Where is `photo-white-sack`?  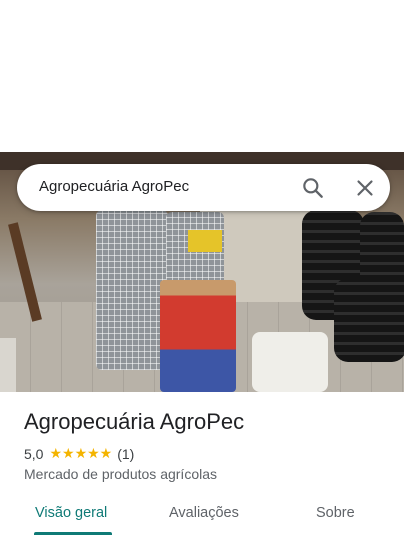 photo-white-sack is located at coordinates (290, 362).